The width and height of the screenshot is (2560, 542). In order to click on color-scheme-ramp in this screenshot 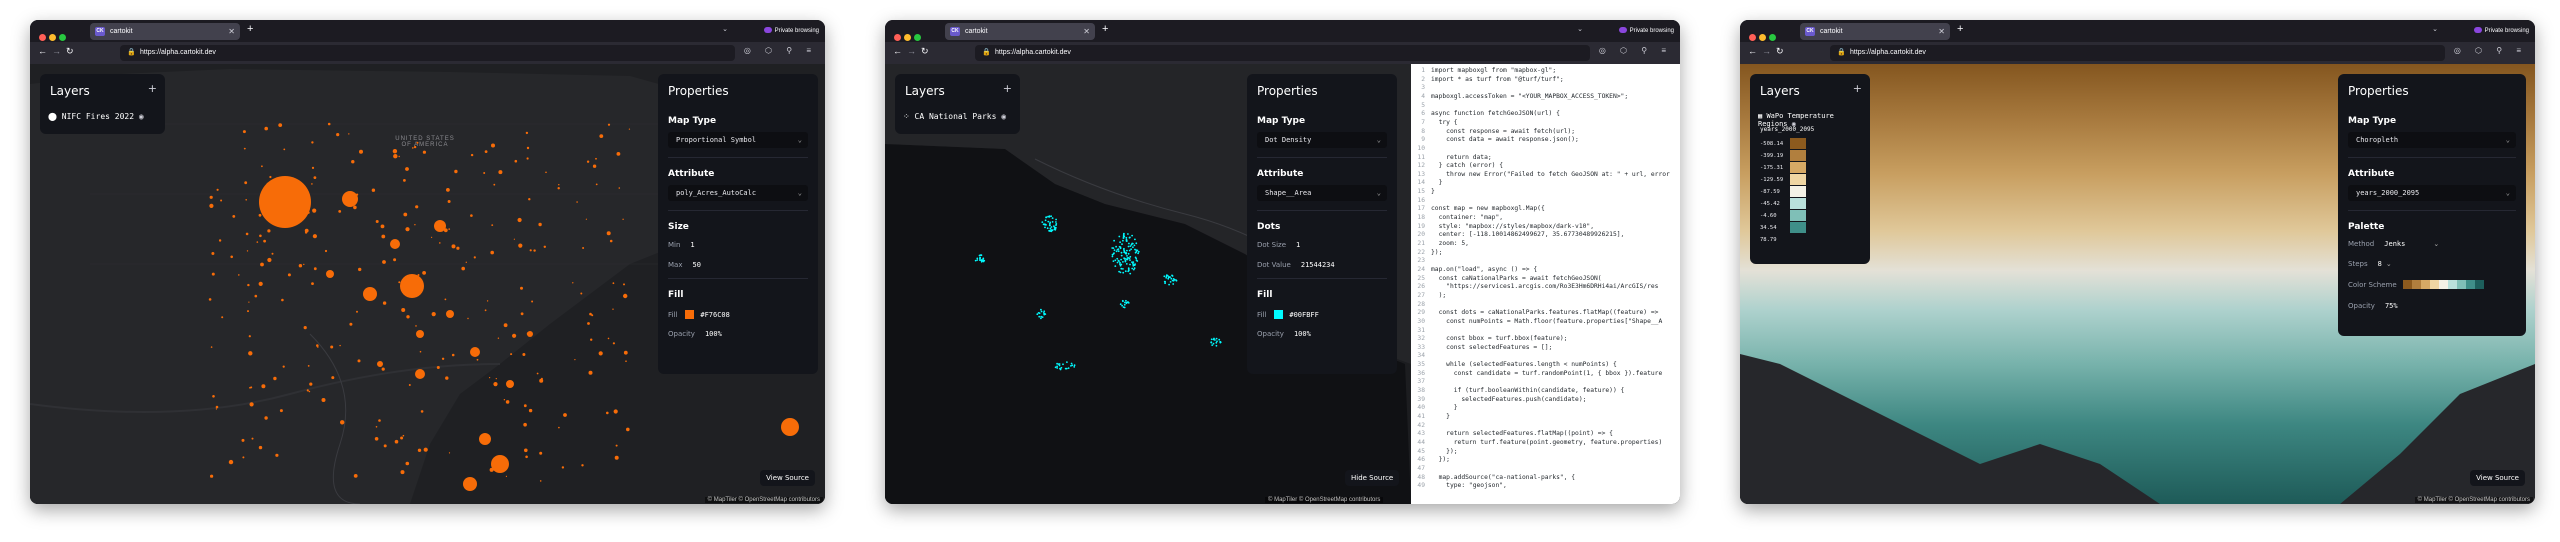, I will do `click(2443, 285)`.